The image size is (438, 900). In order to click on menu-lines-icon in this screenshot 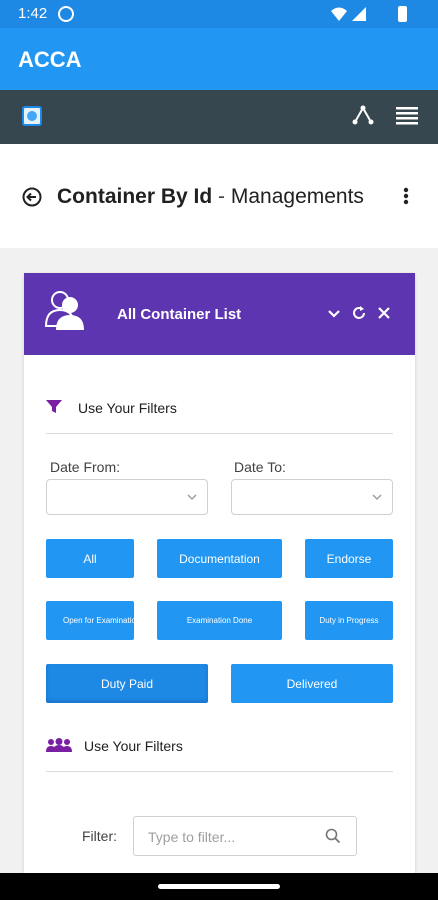, I will do `click(407, 116)`.